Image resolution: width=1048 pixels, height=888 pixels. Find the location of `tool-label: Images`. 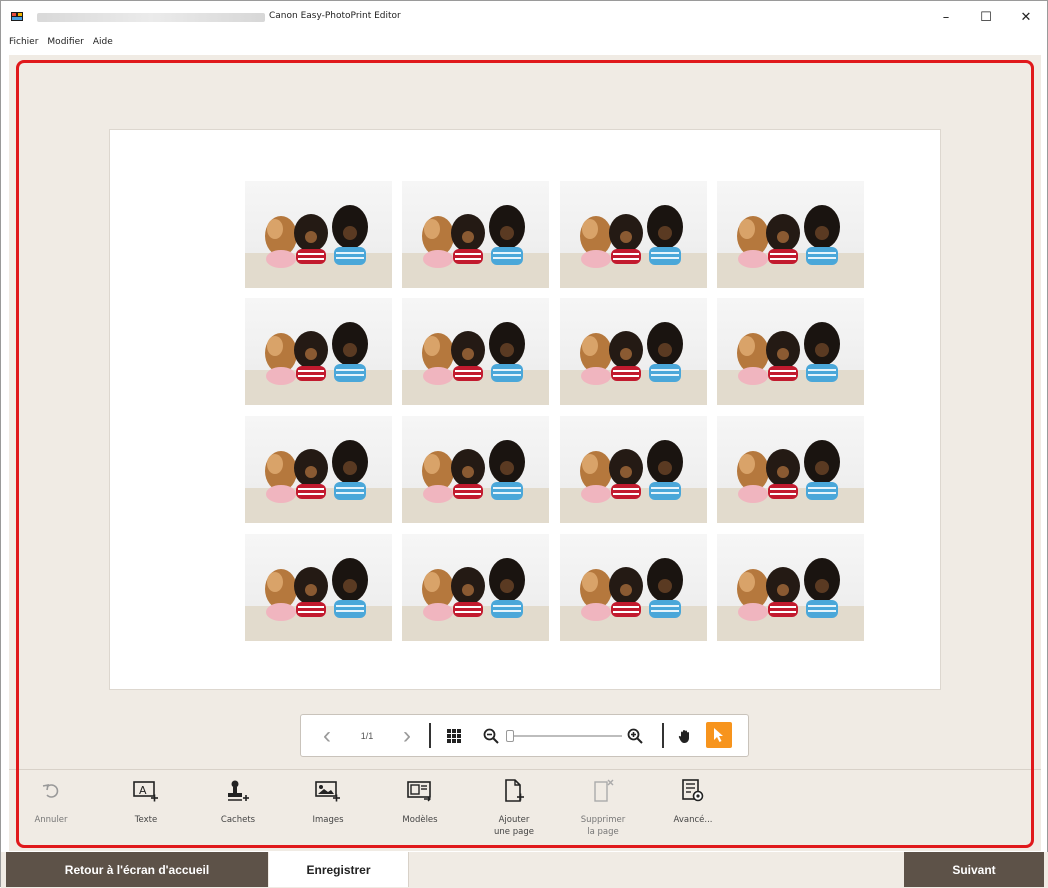

tool-label: Images is located at coordinates (328, 820).